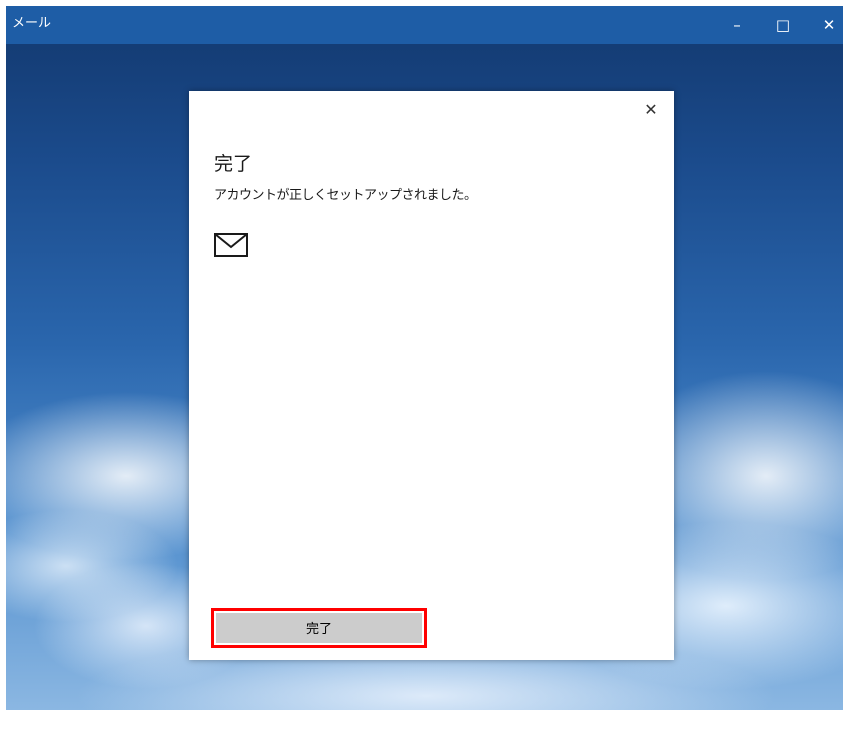 This screenshot has height=737, width=843. What do you see at coordinates (319, 628) in the screenshot?
I see `done-button: 完了` at bounding box center [319, 628].